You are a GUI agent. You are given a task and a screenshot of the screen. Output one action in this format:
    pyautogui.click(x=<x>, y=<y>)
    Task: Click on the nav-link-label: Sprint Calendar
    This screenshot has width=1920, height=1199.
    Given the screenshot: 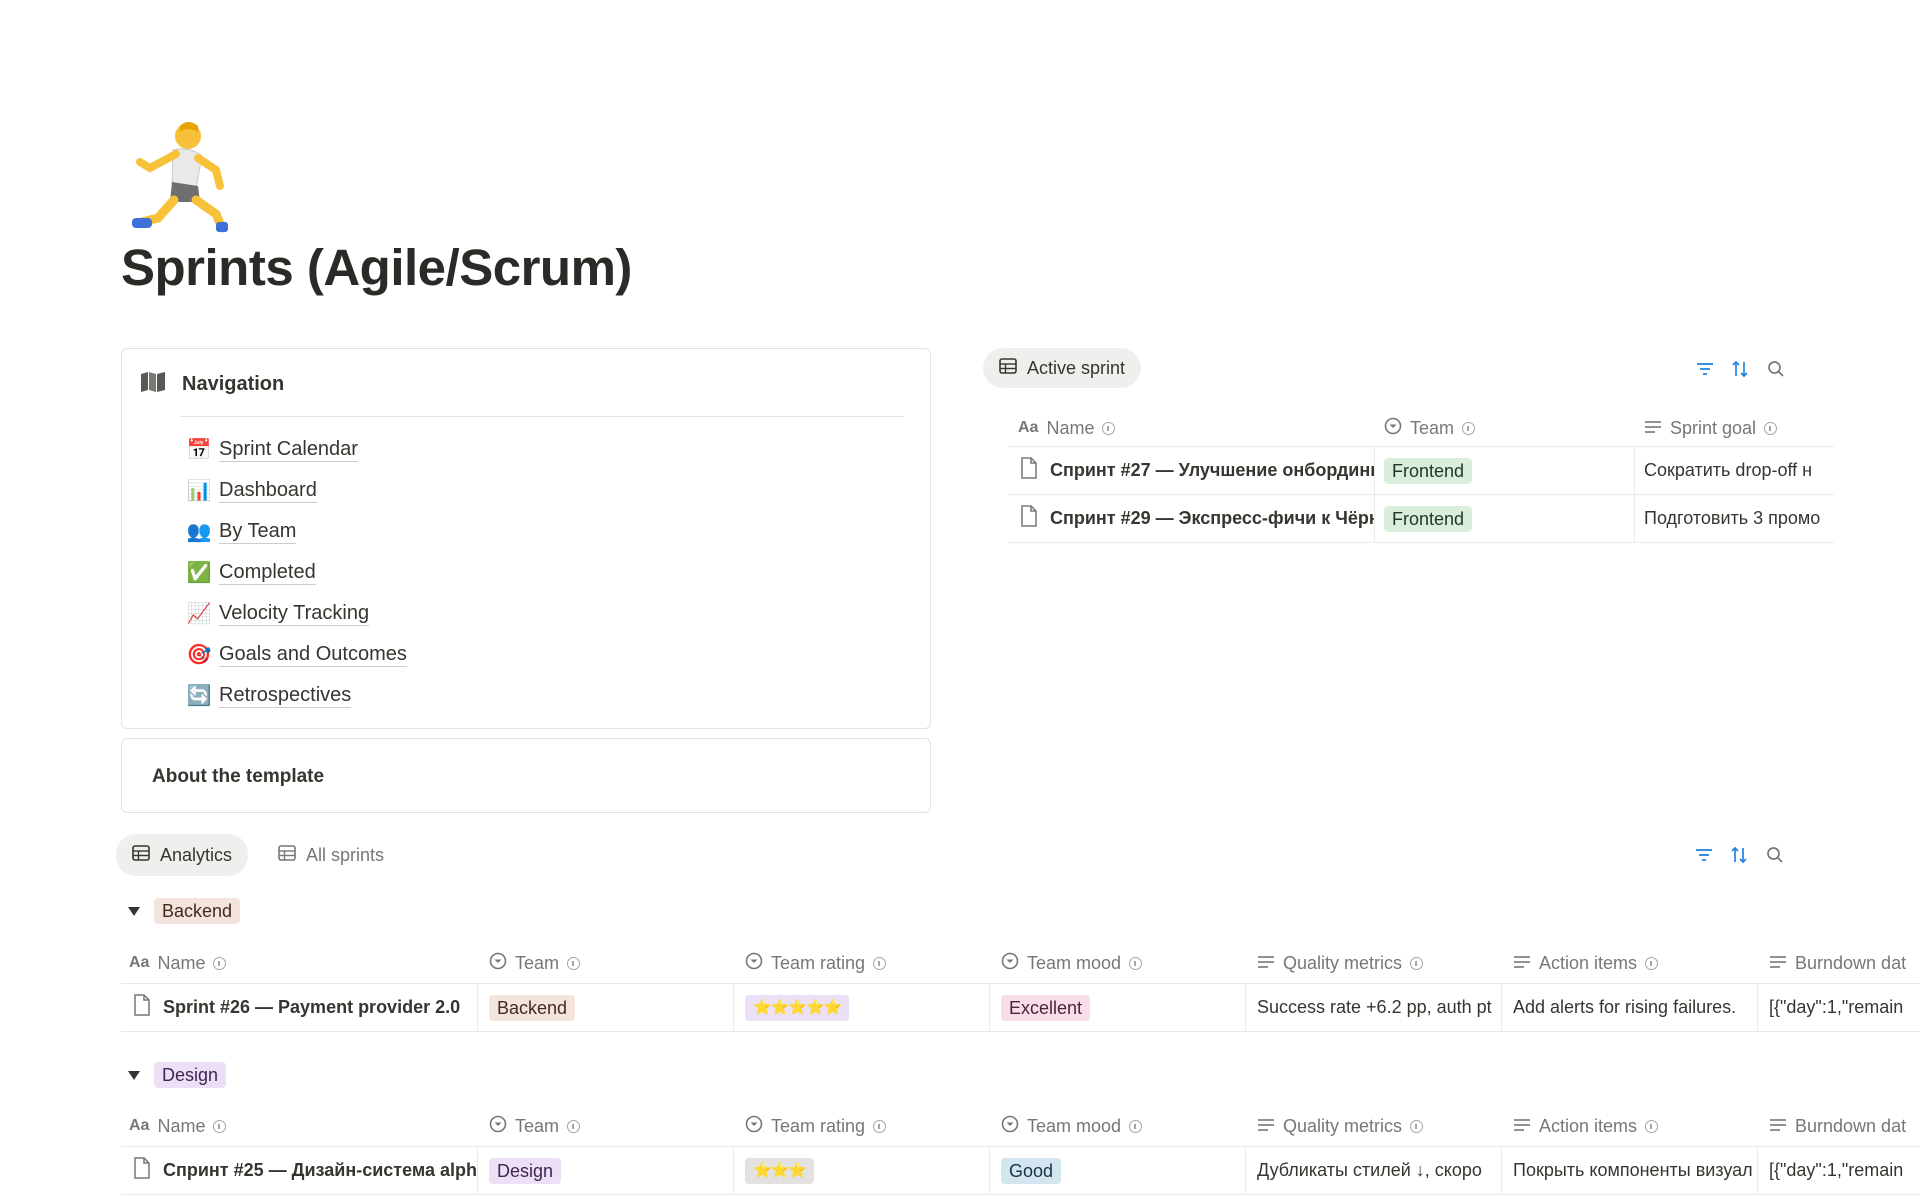 What is the action you would take?
    pyautogui.click(x=288, y=449)
    